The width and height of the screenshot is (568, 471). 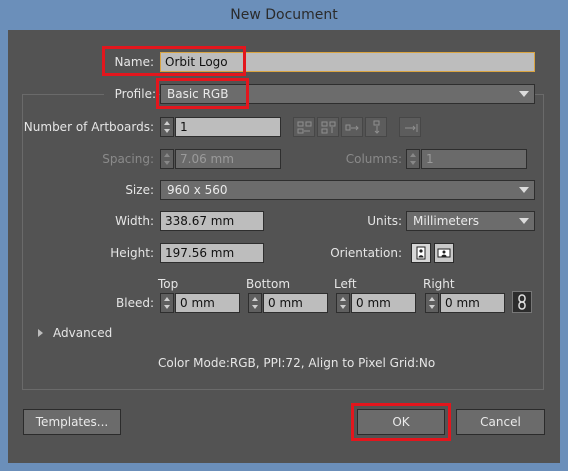 What do you see at coordinates (472, 303) in the screenshot?
I see `bleed-right-input: 0 mm` at bounding box center [472, 303].